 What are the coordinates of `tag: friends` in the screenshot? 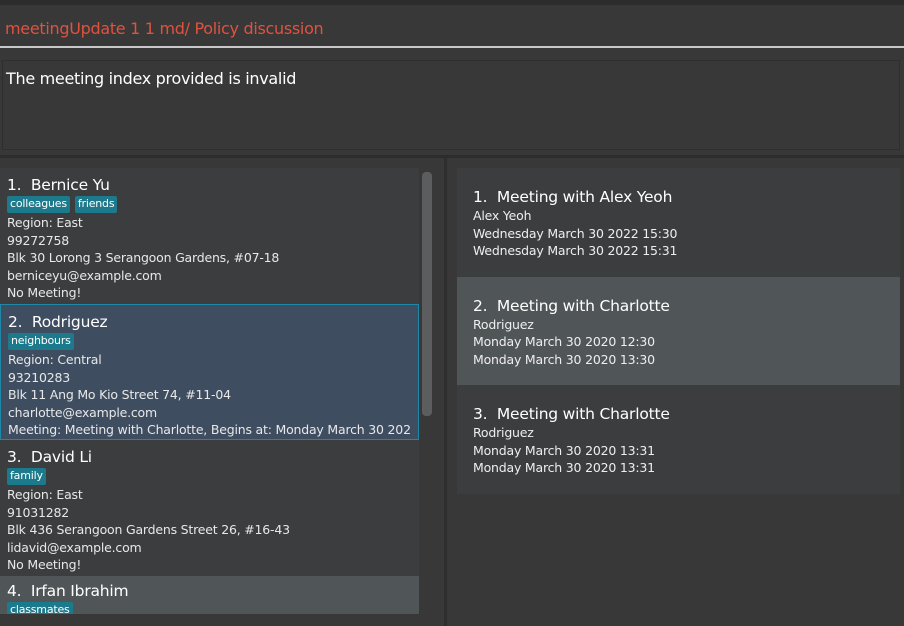 It's located at (96, 204).